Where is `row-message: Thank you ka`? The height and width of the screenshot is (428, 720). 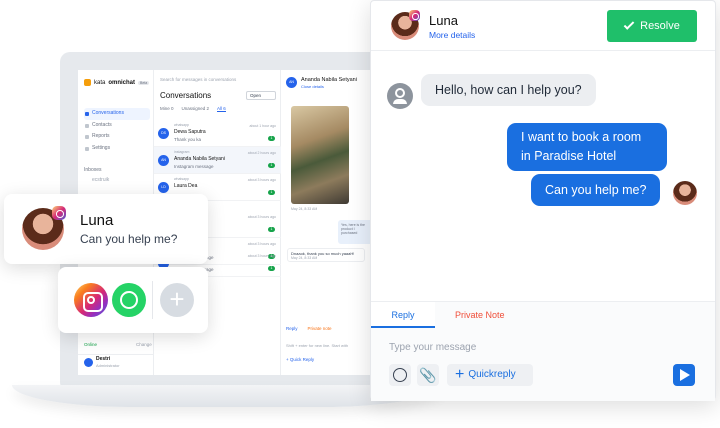
row-message: Thank you ka is located at coordinates (188, 139).